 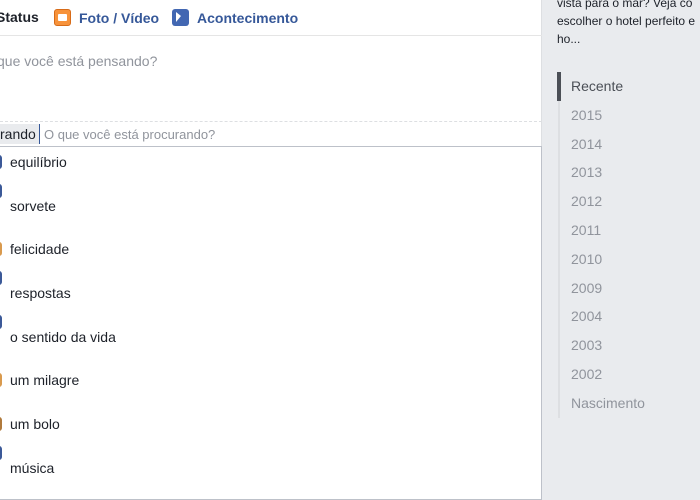 I want to click on suggestion-label: equilíbrio, so click(x=38, y=162).